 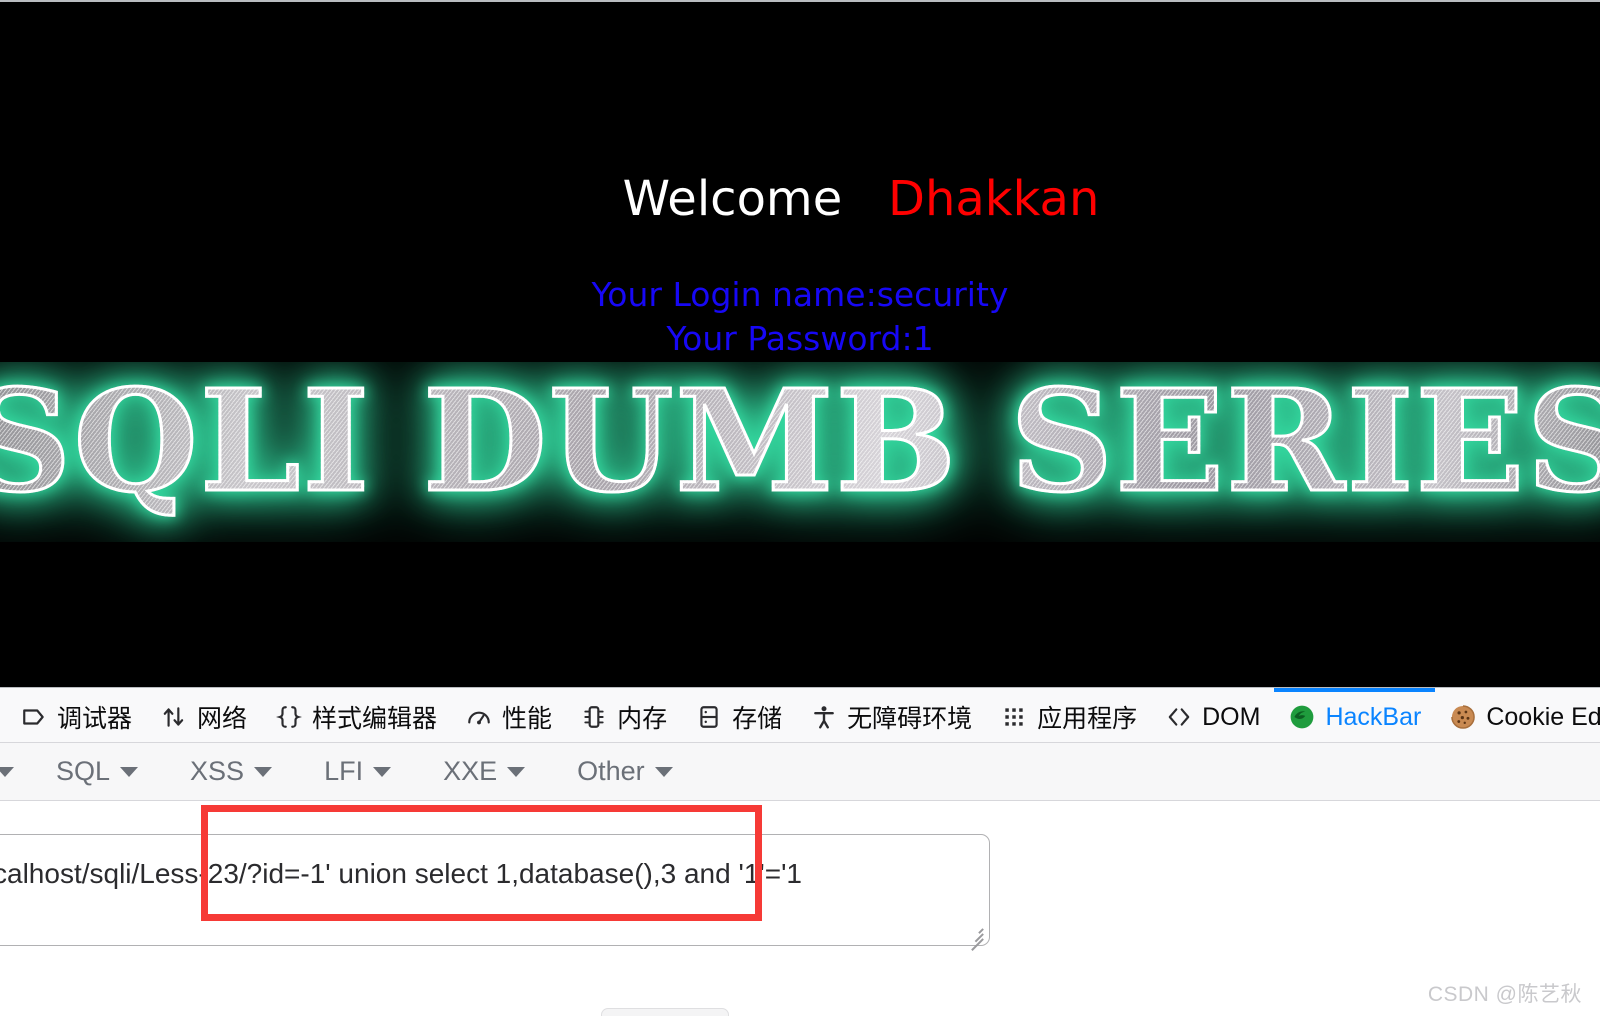 What do you see at coordinates (1504, 994) in the screenshot?
I see `watermark: CSDN @陈艺秋` at bounding box center [1504, 994].